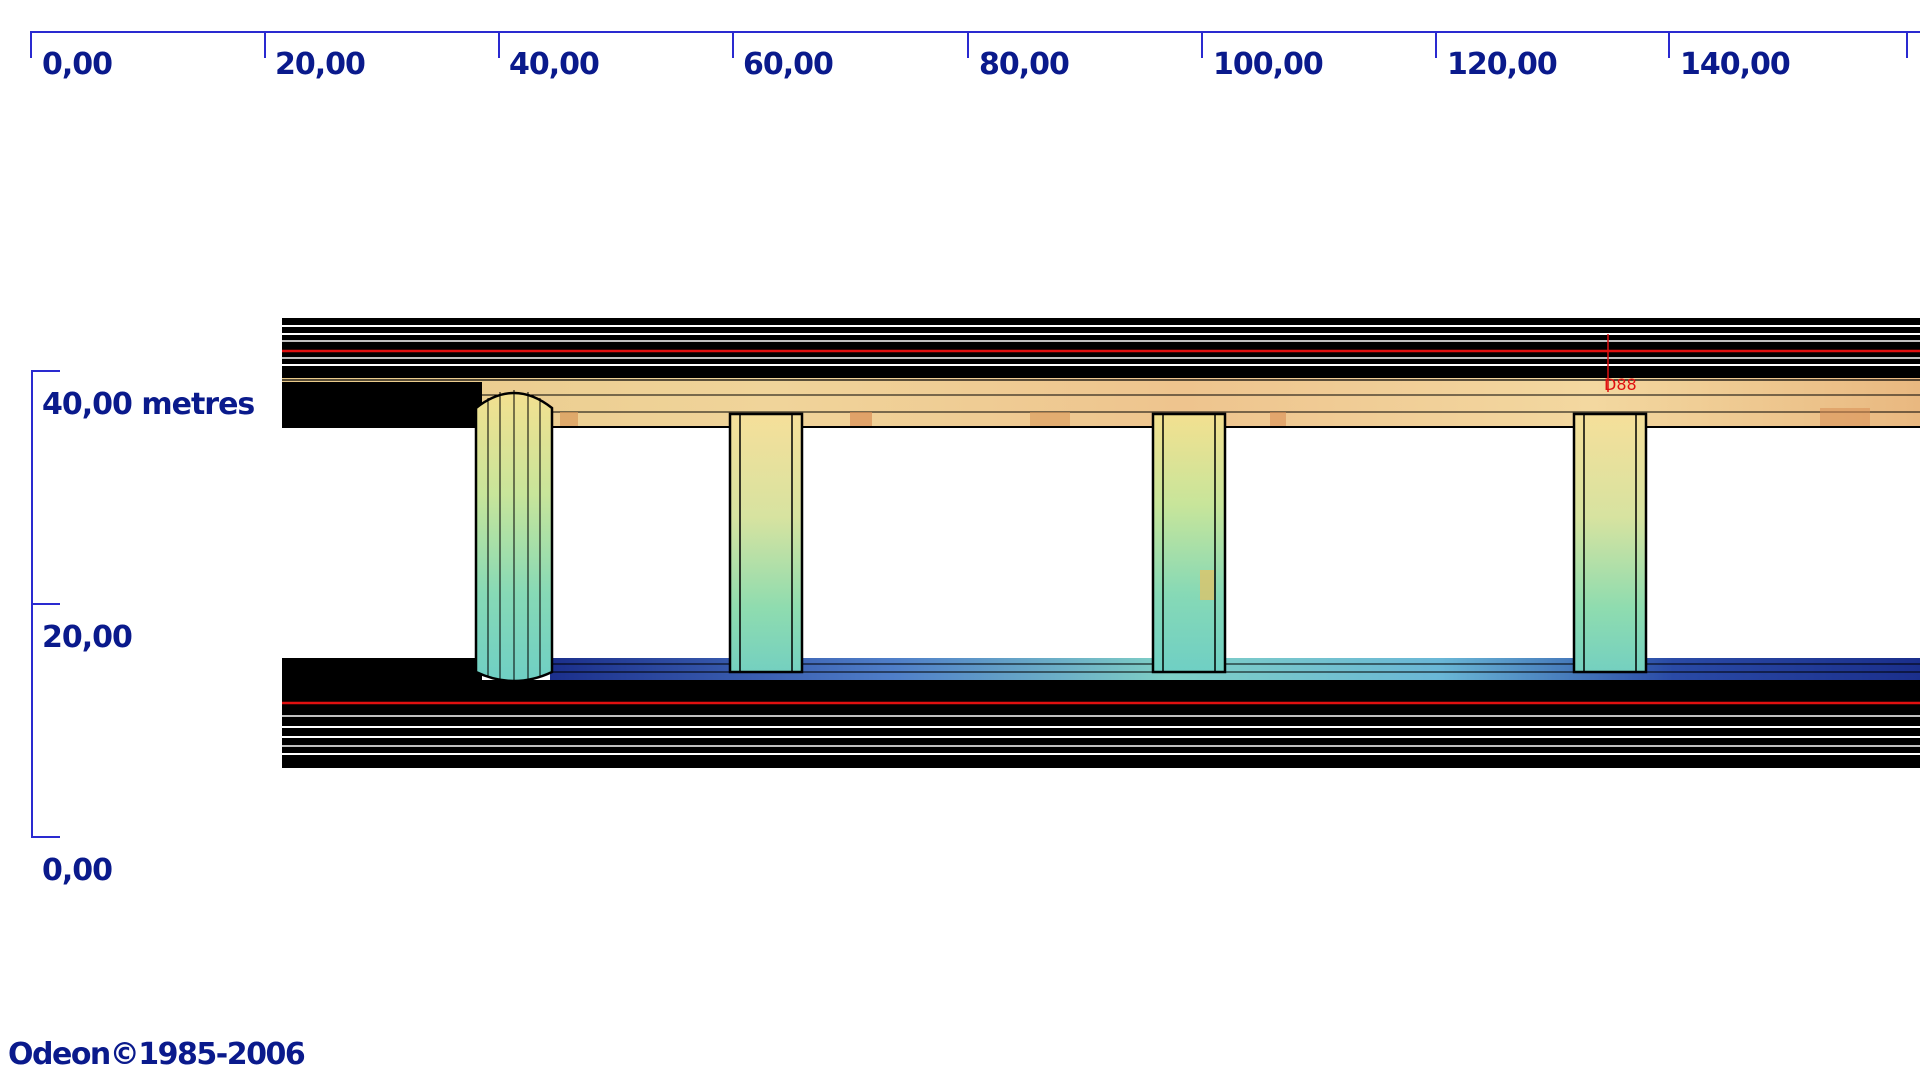 This screenshot has width=1920, height=1080. Describe the element at coordinates (788, 64) in the screenshot. I see `x-tick-label: 60,00` at that location.